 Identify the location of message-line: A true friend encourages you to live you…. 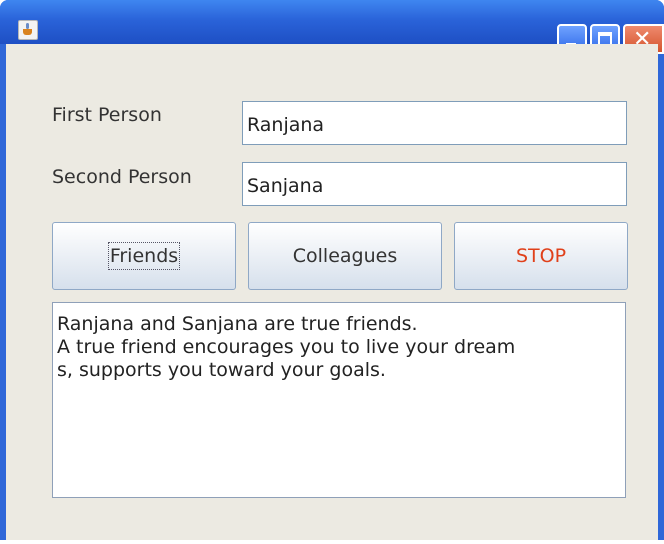
(286, 347).